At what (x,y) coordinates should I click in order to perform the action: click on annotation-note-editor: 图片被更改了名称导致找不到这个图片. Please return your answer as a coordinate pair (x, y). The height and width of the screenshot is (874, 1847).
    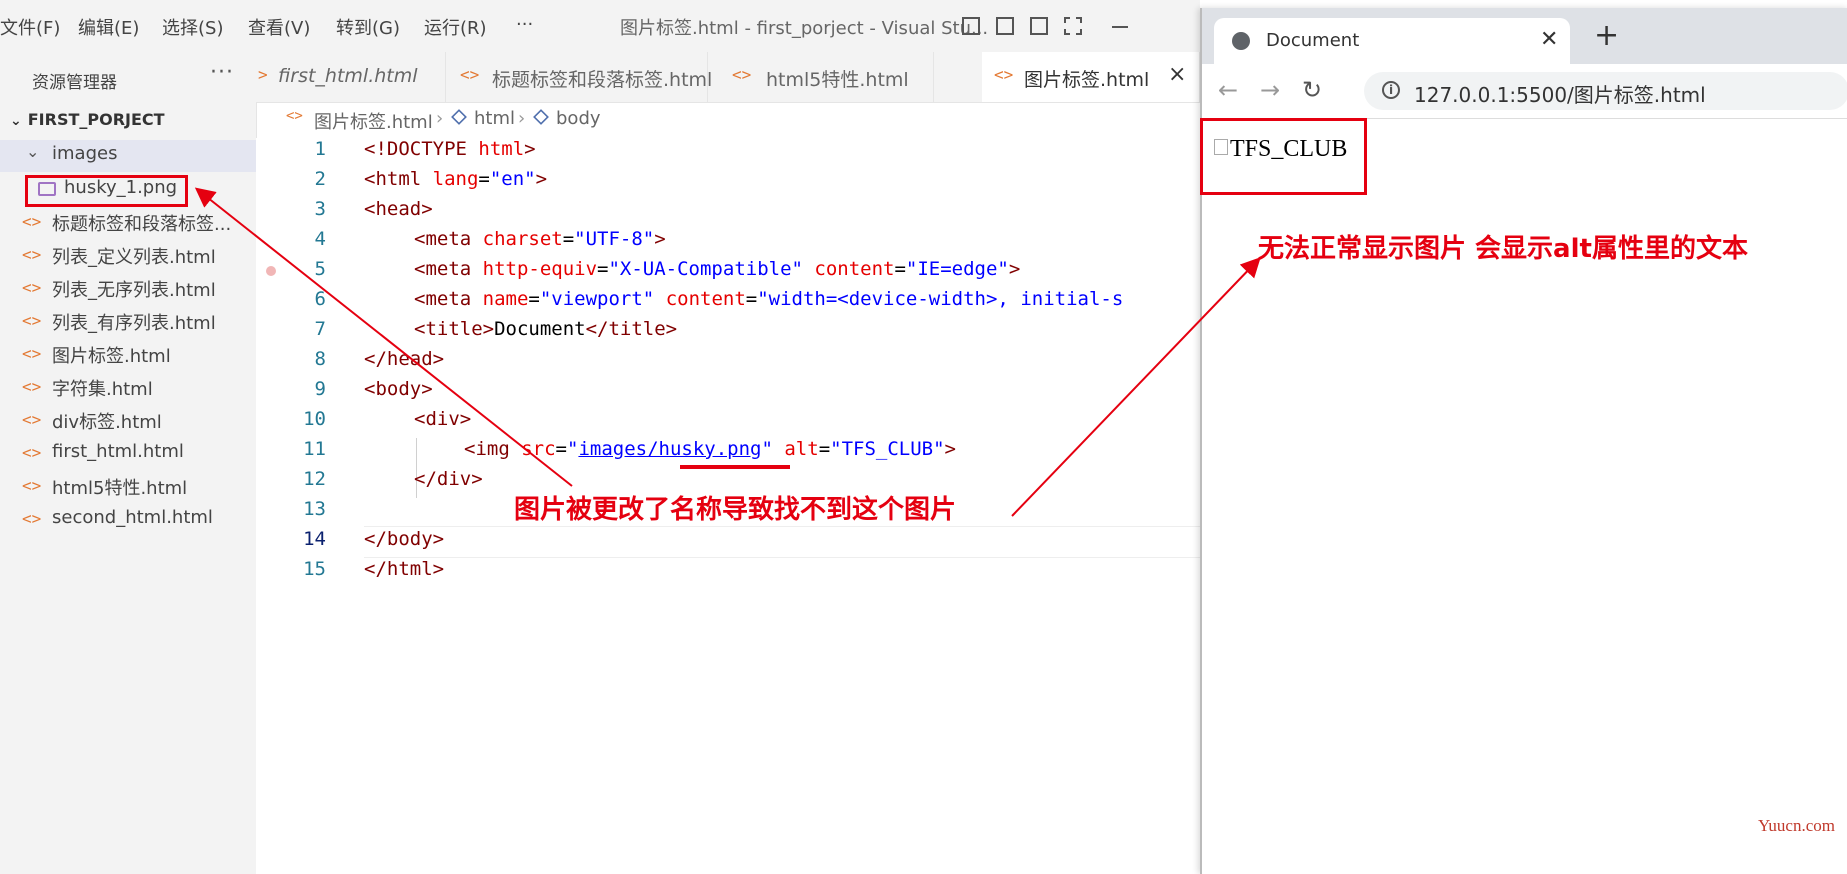
    Looking at the image, I should click on (735, 510).